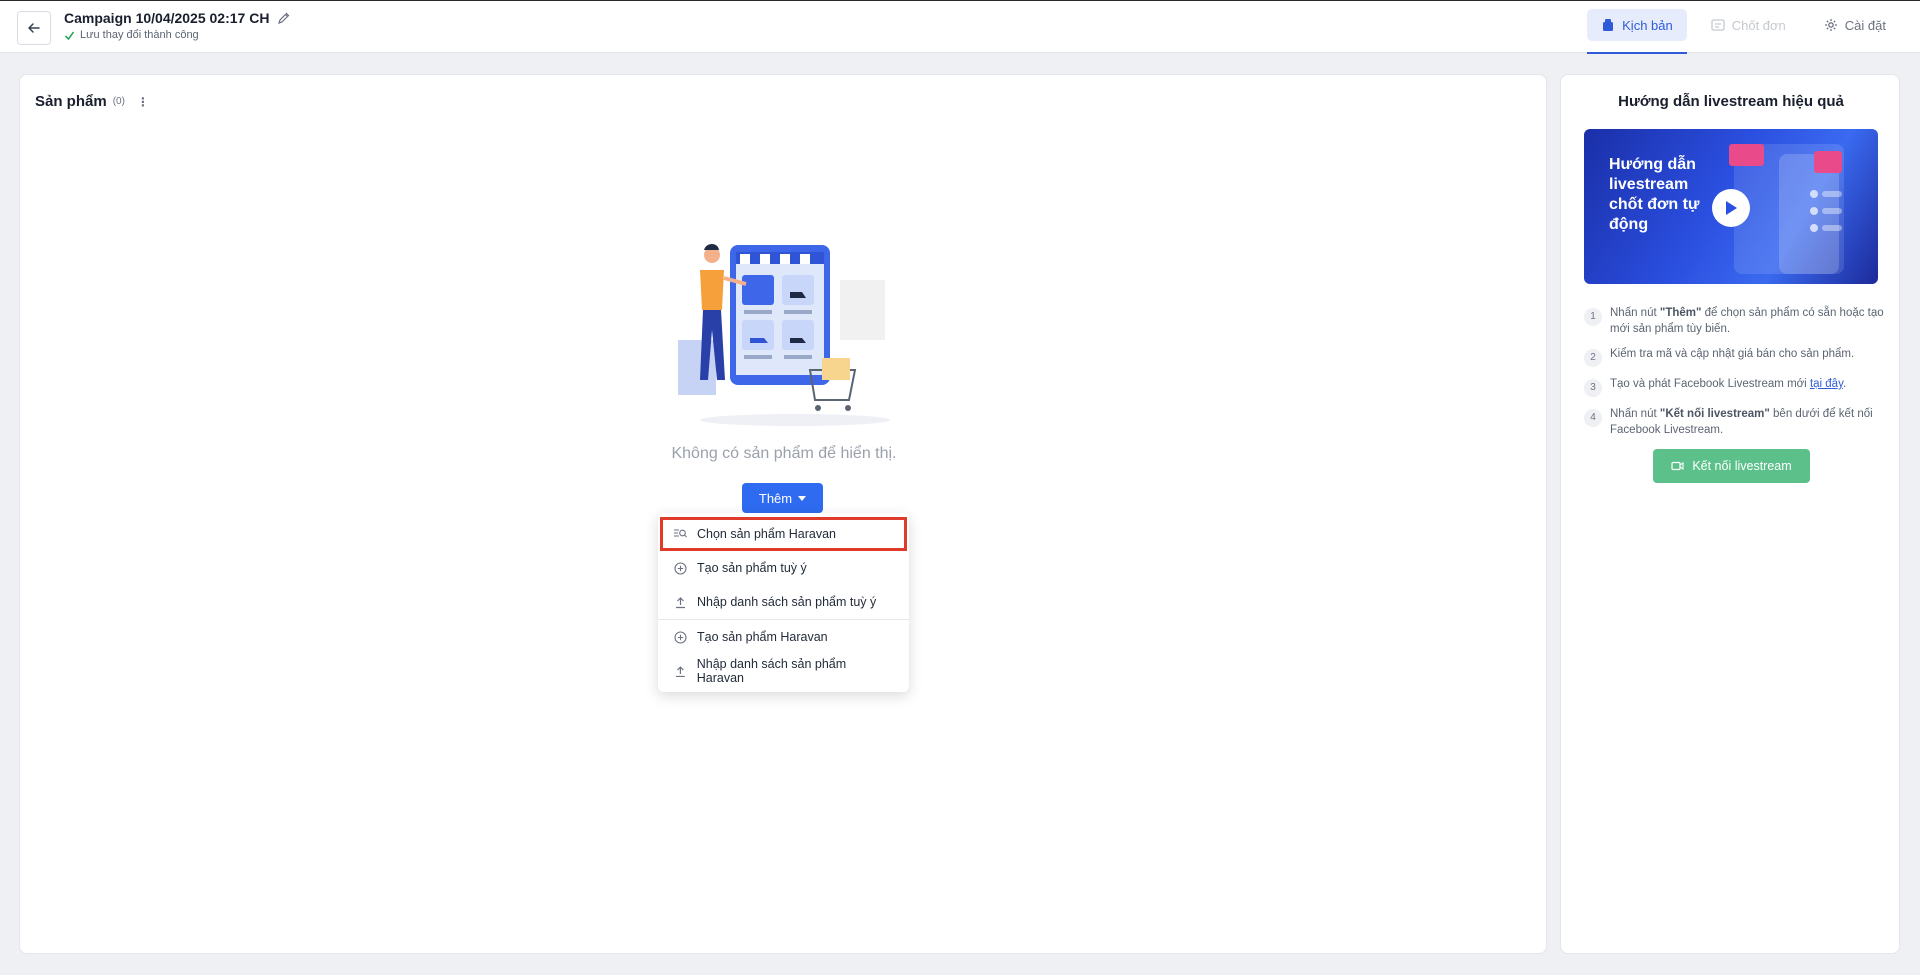 Image resolution: width=1920 pixels, height=975 pixels. Describe the element at coordinates (143, 102) in the screenshot. I see `more-options-icon: ⋮` at that location.